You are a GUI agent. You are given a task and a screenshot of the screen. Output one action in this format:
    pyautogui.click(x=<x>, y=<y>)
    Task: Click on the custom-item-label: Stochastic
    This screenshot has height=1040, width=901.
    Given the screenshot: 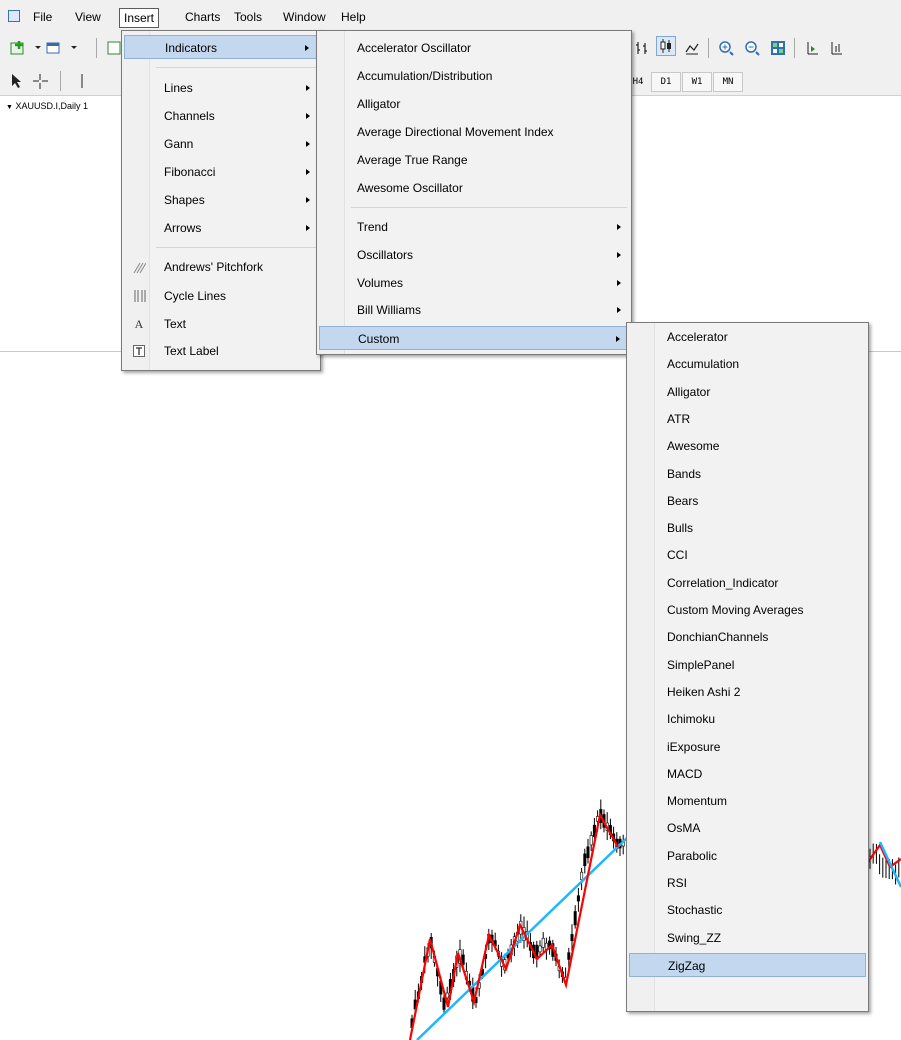 What is the action you would take?
    pyautogui.click(x=695, y=910)
    